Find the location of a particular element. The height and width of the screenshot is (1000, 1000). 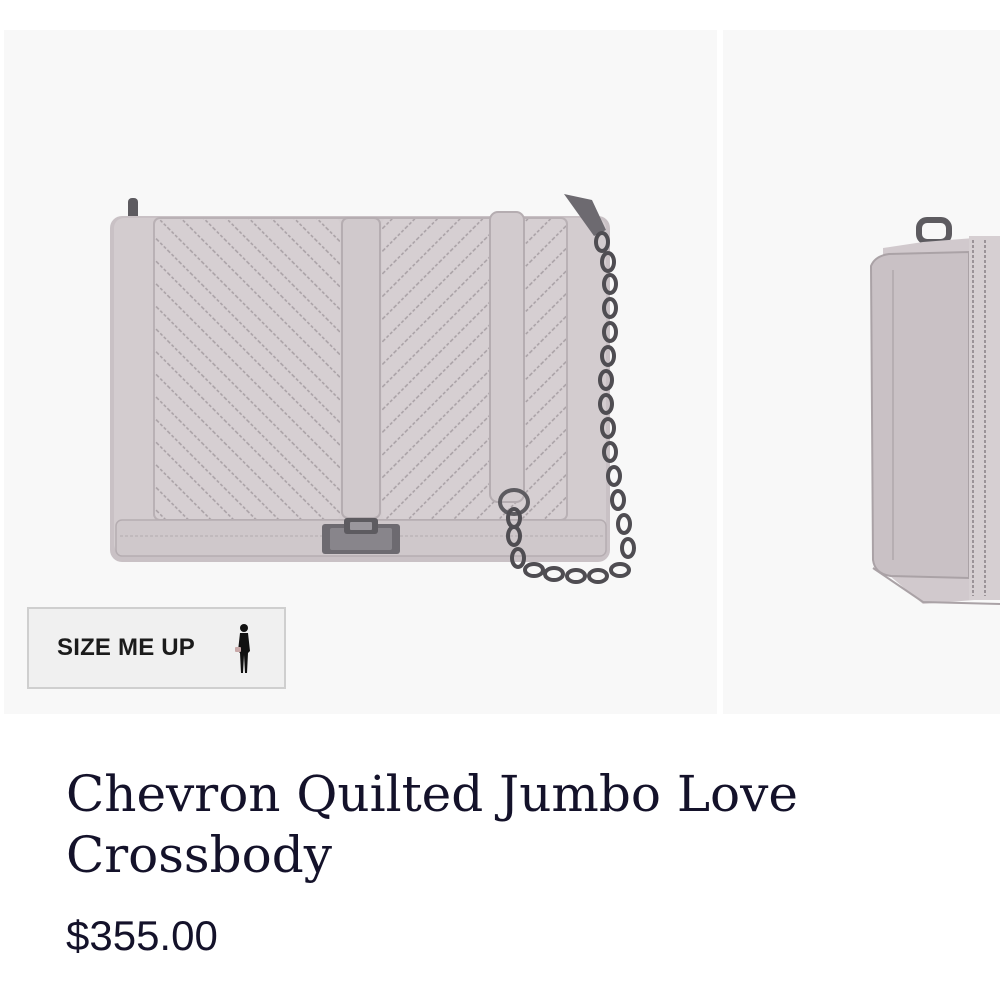

size-me-up-button: SIZE ME UP is located at coordinates (156, 648).